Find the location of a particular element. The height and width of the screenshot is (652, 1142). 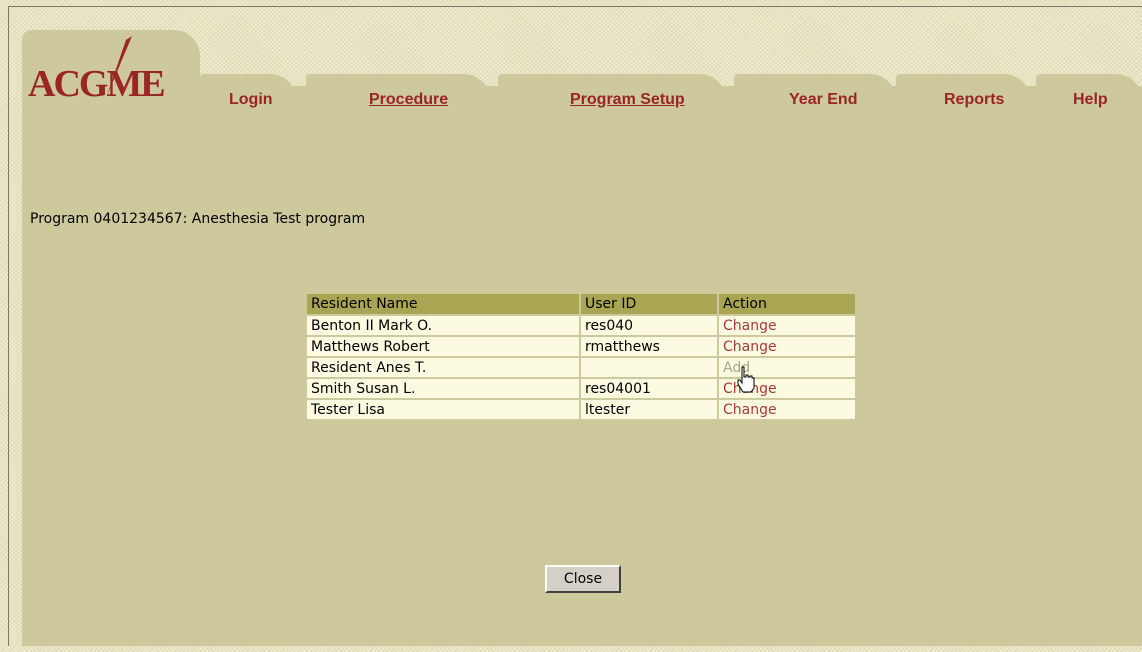

logo-swoosh-icon is located at coordinates (119, 67).